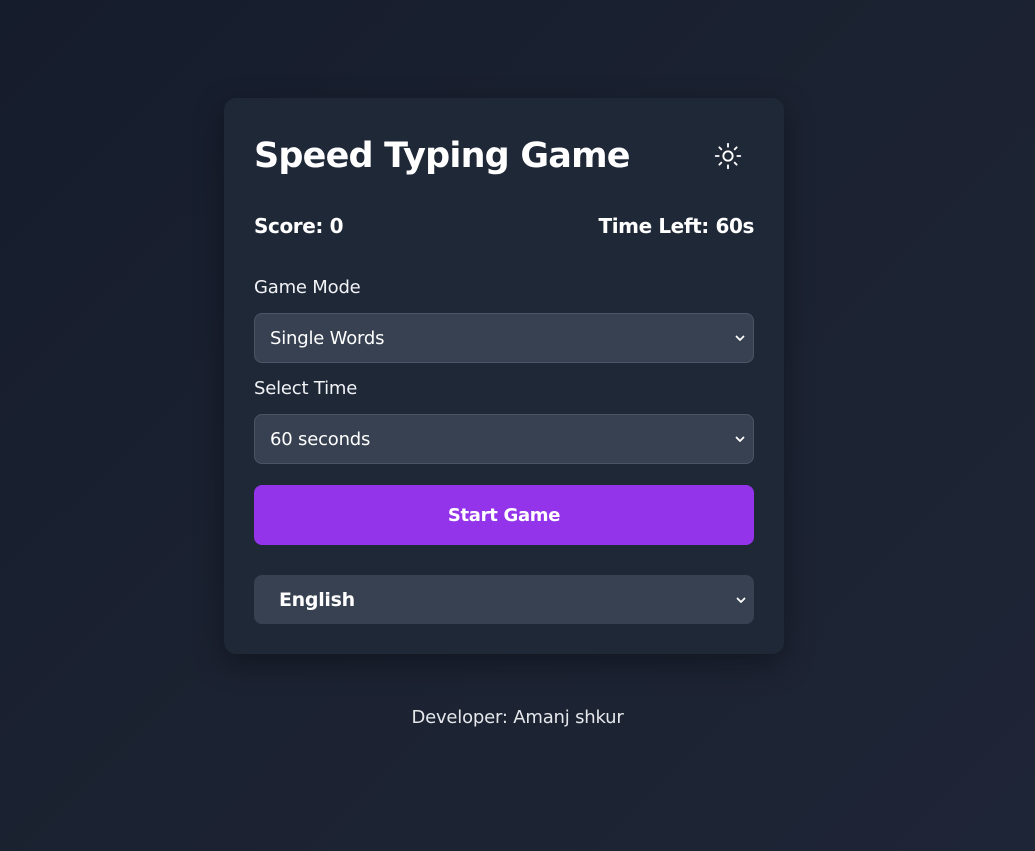 This screenshot has height=851, width=1035. Describe the element at coordinates (442, 156) in the screenshot. I see `page-title: Speed Typing Game` at that location.